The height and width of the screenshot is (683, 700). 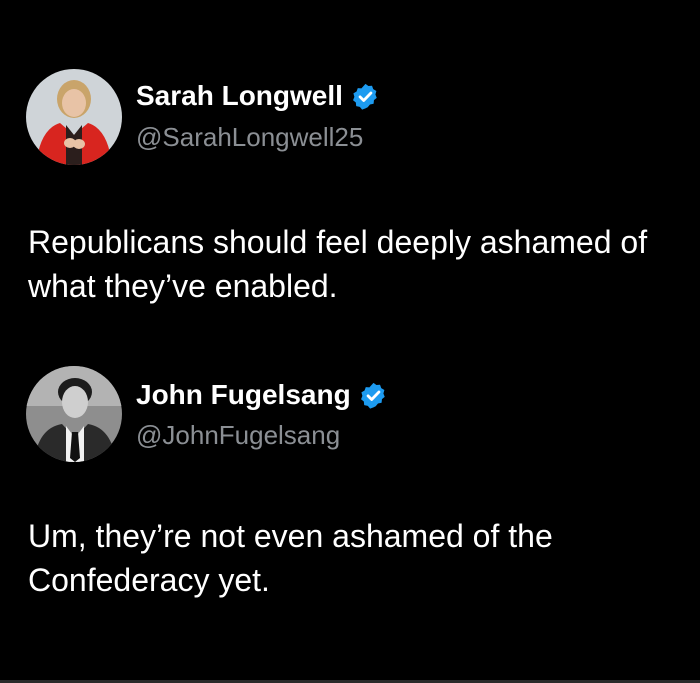 I want to click on author-name-row: John Fugelsang, so click(x=262, y=395).